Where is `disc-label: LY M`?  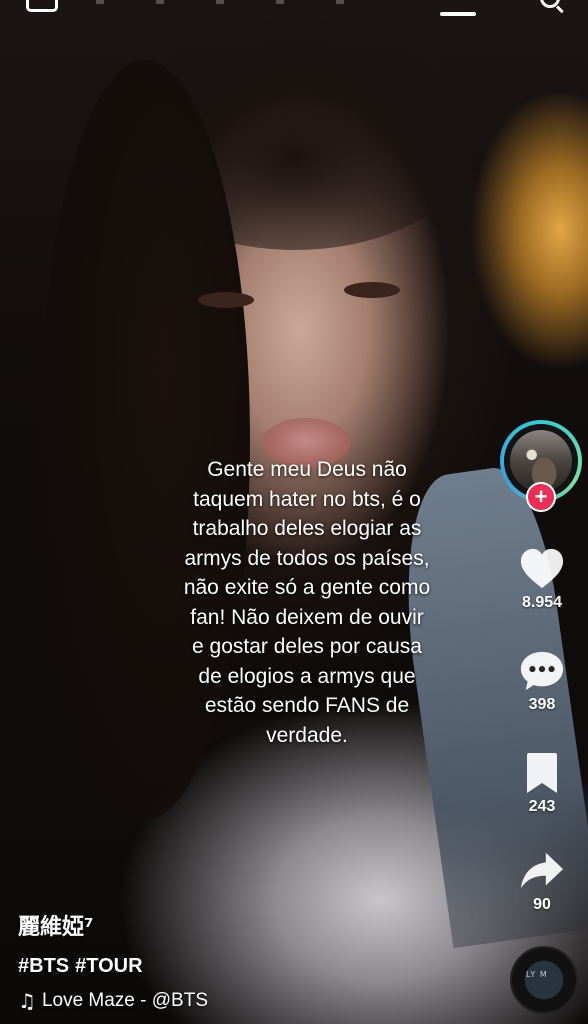 disc-label: LY M is located at coordinates (537, 974).